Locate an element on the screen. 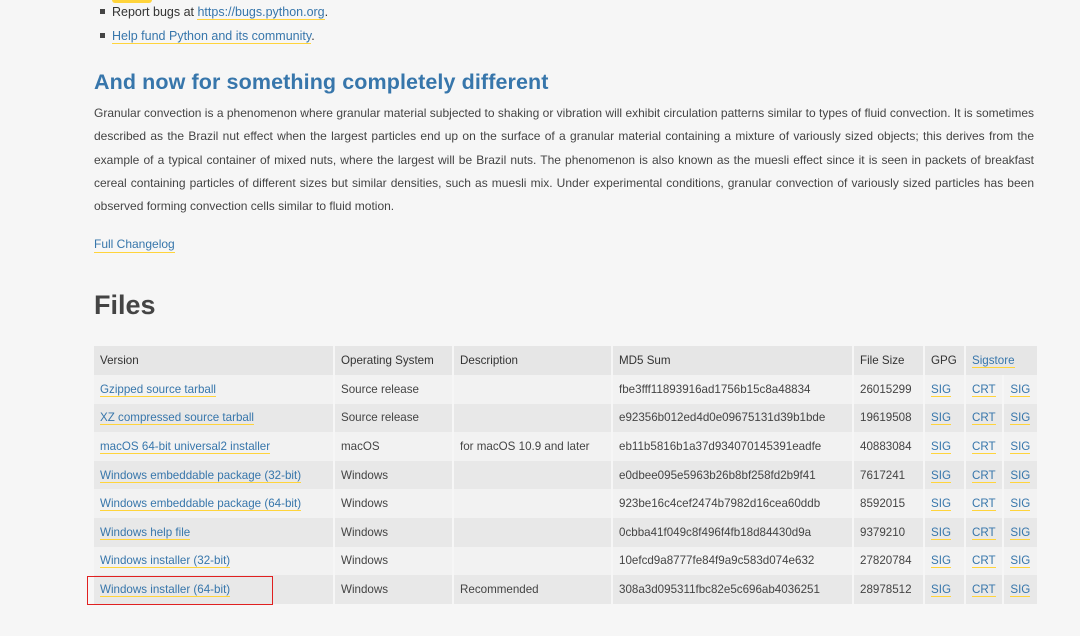 This screenshot has width=1080, height=636. table-cell: Source release is located at coordinates (394, 389).